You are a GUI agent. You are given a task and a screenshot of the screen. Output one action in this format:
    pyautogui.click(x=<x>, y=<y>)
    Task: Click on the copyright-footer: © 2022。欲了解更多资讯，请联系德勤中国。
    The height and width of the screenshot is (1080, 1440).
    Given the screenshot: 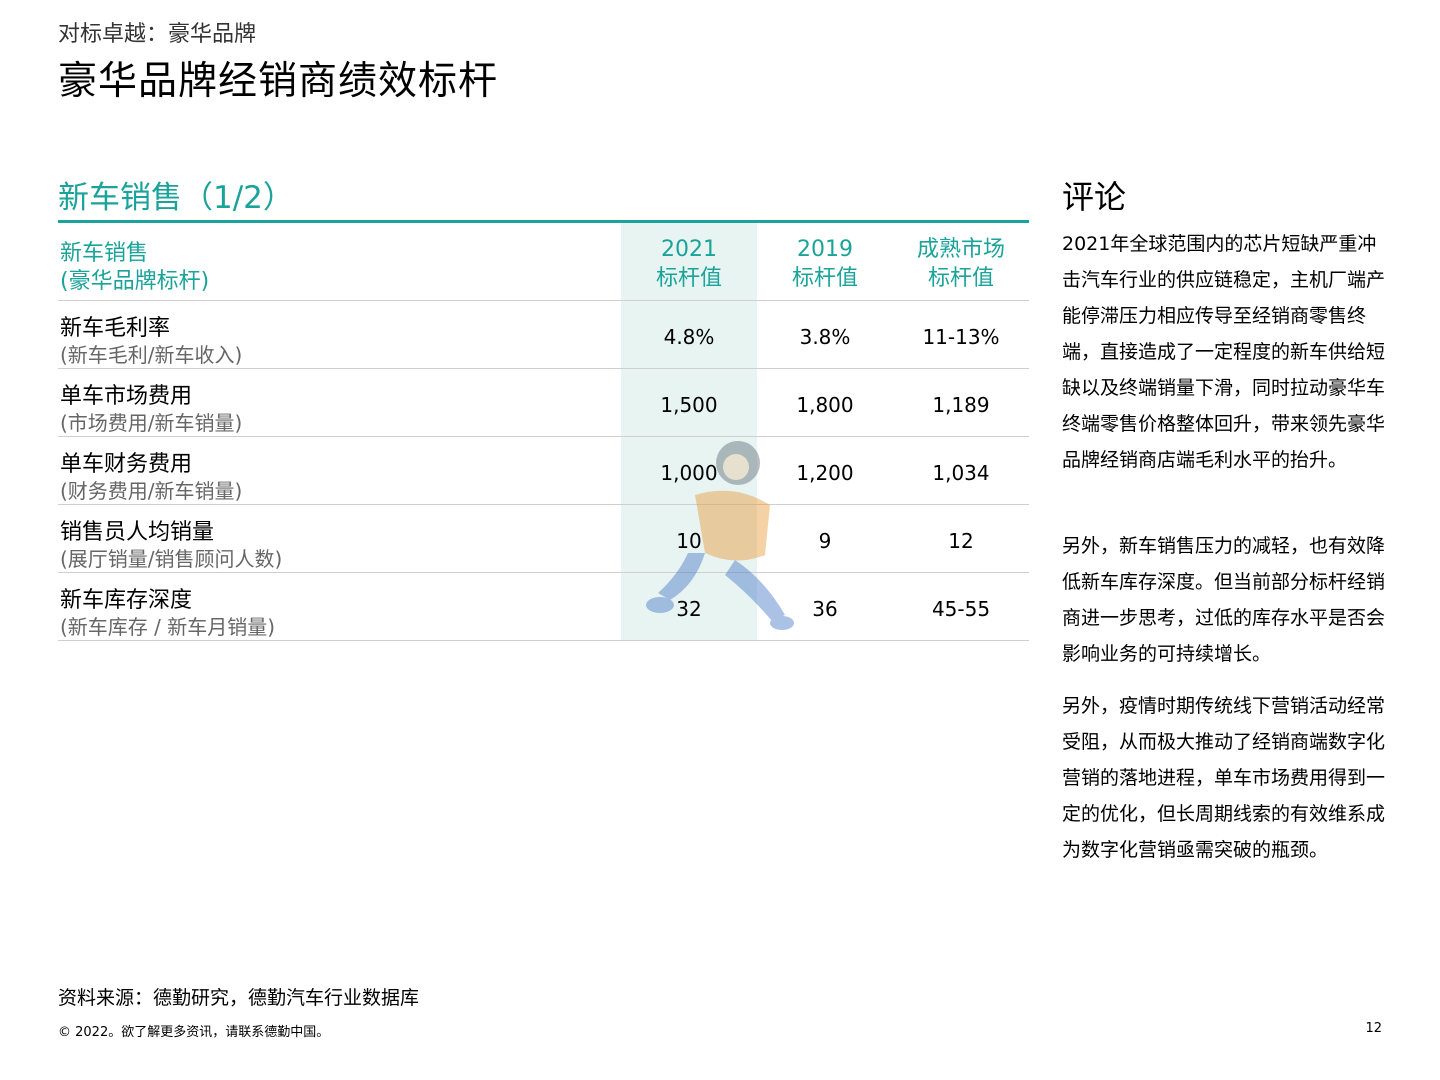 What is the action you would take?
    pyautogui.click(x=194, y=1032)
    